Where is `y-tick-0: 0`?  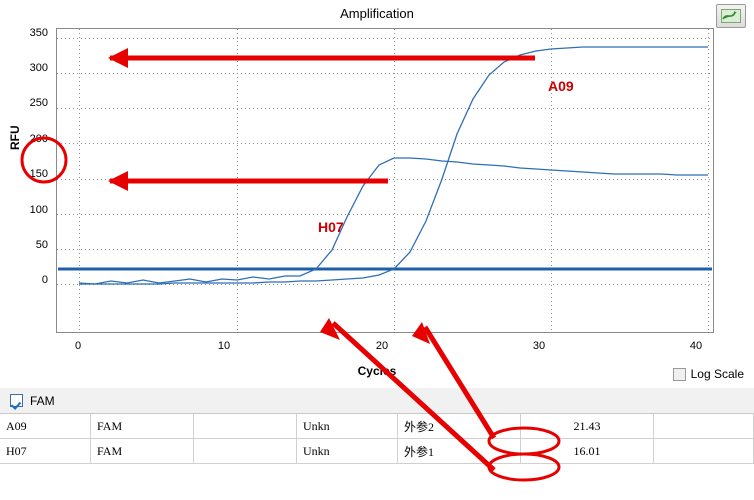 y-tick-0: 0 is located at coordinates (44, 280).